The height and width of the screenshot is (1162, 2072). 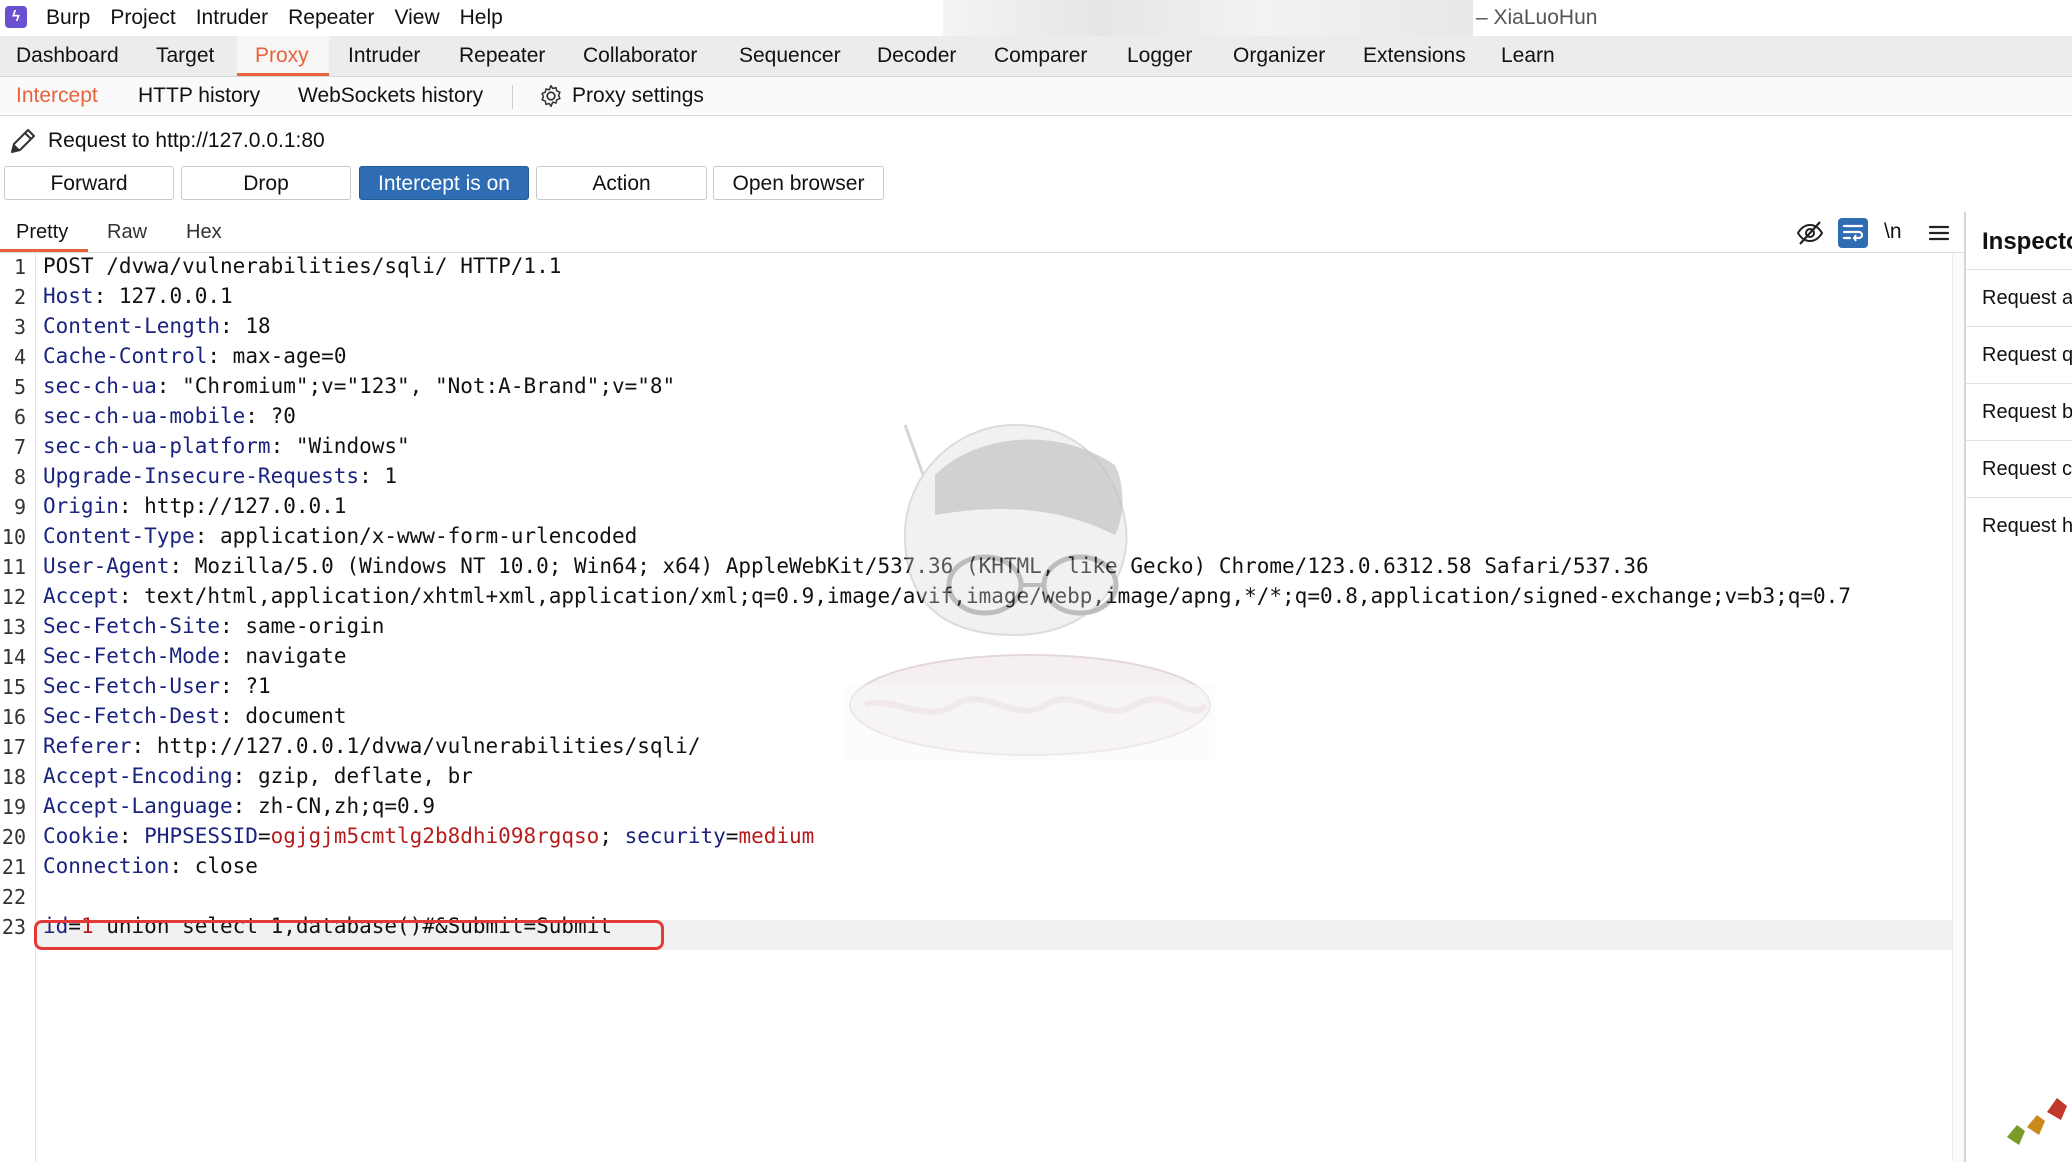 What do you see at coordinates (429, 536) in the screenshot?
I see `header-value: application/x-www-form-urlencoded` at bounding box center [429, 536].